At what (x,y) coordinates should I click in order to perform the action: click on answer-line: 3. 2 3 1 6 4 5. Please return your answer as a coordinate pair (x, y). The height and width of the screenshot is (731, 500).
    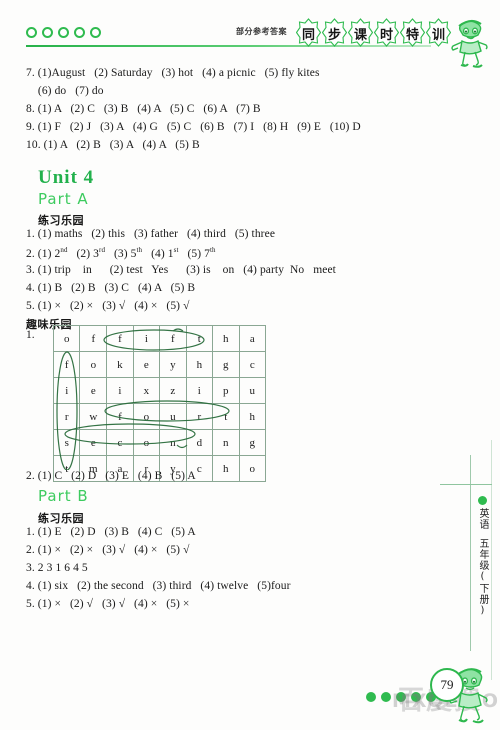
    Looking at the image, I should click on (57, 568).